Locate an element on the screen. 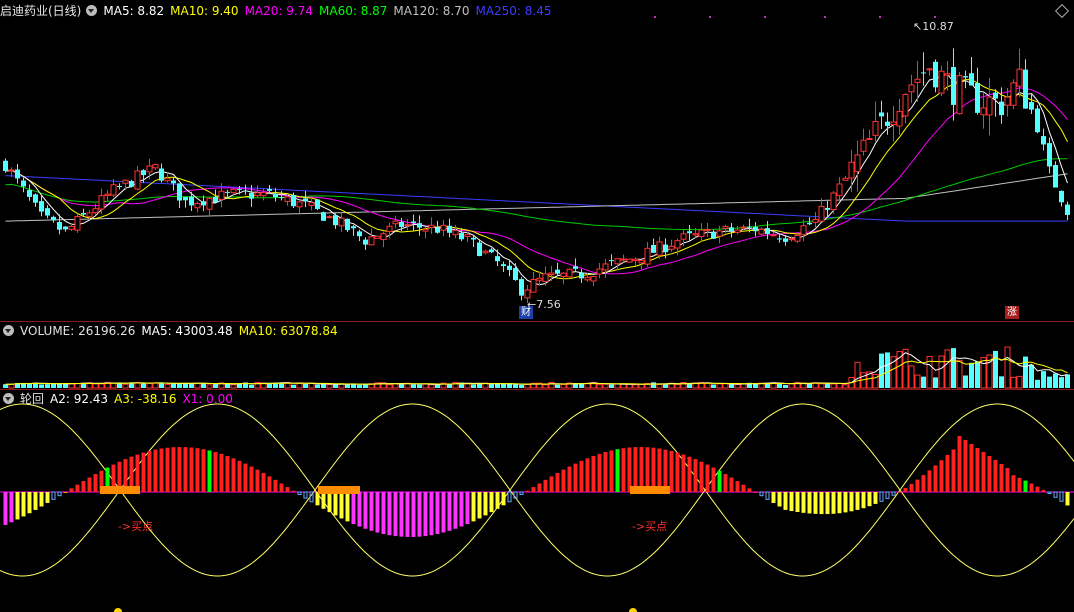 The image size is (1074, 612). volume-ma10-value: MA10: 63078.84 is located at coordinates (288, 331).